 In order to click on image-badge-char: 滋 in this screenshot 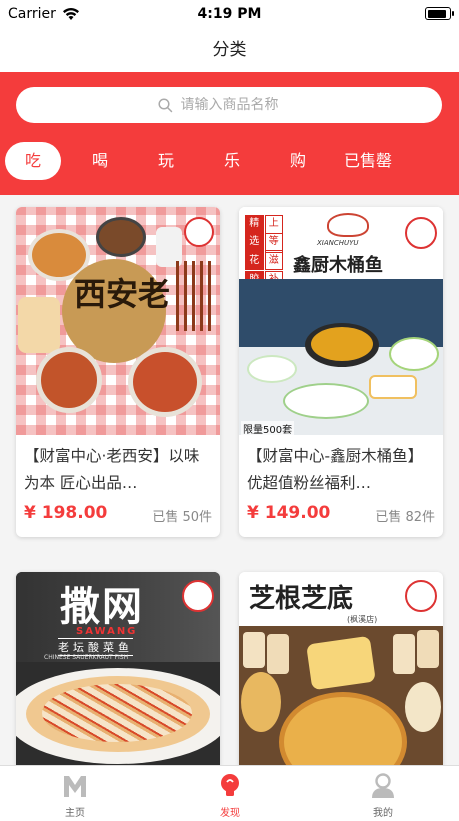, I will do `click(273, 261)`.